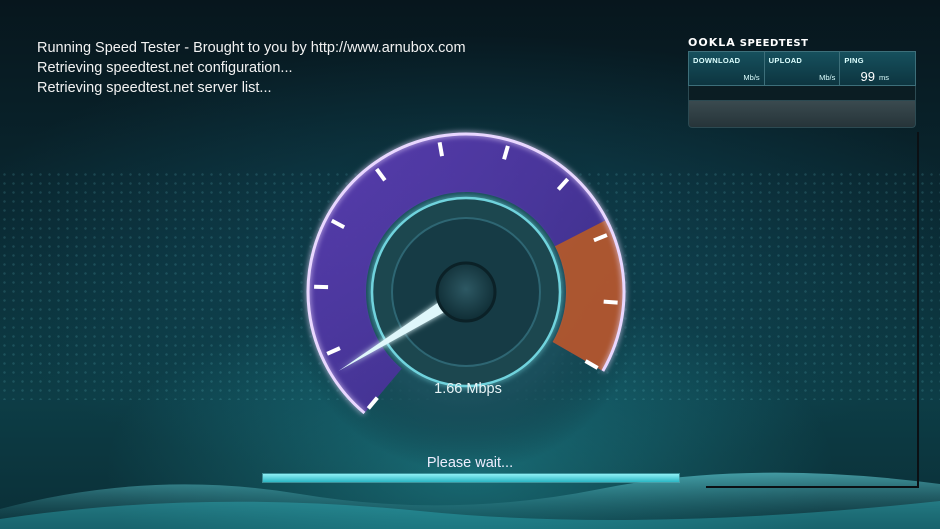  What do you see at coordinates (468, 389) in the screenshot?
I see `speed-readout: 1.66 Mbps` at bounding box center [468, 389].